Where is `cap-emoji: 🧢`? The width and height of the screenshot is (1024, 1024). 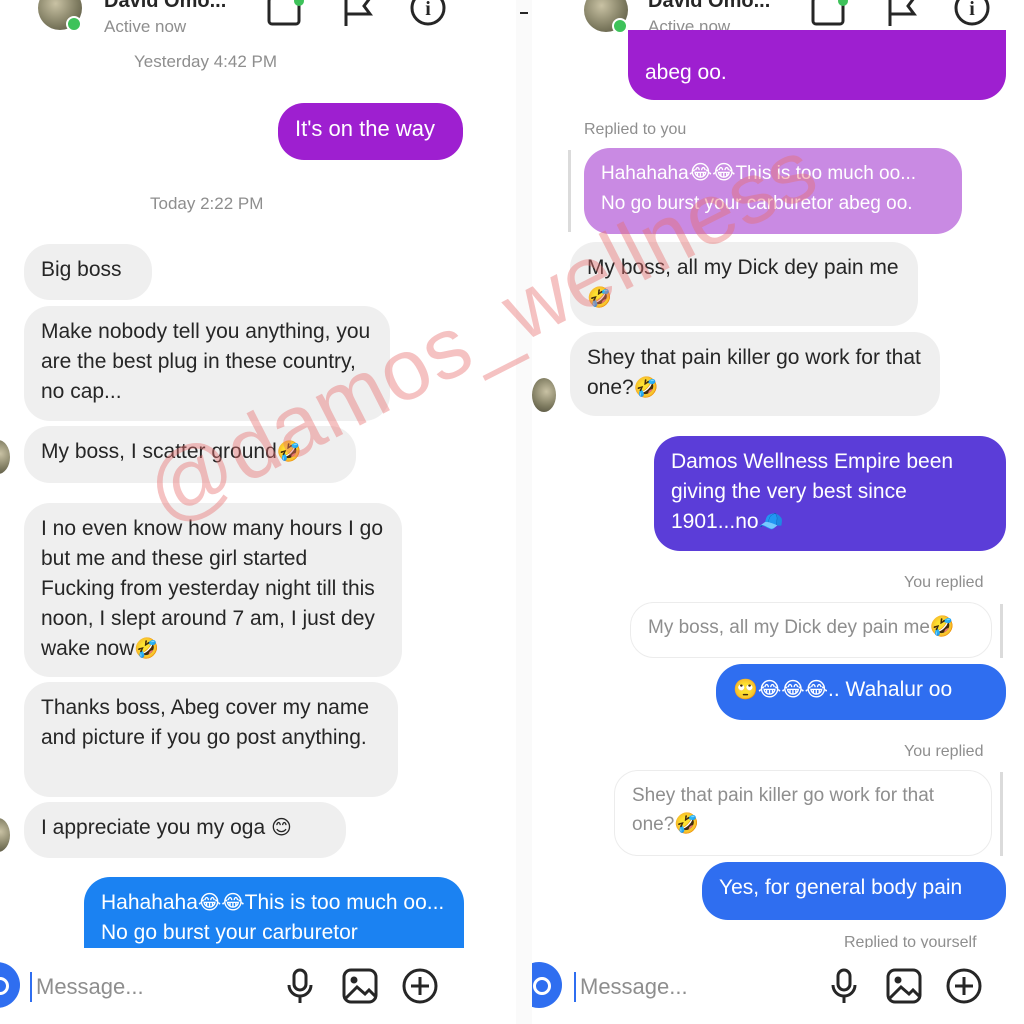
cap-emoji: 🧢 is located at coordinates (771, 522).